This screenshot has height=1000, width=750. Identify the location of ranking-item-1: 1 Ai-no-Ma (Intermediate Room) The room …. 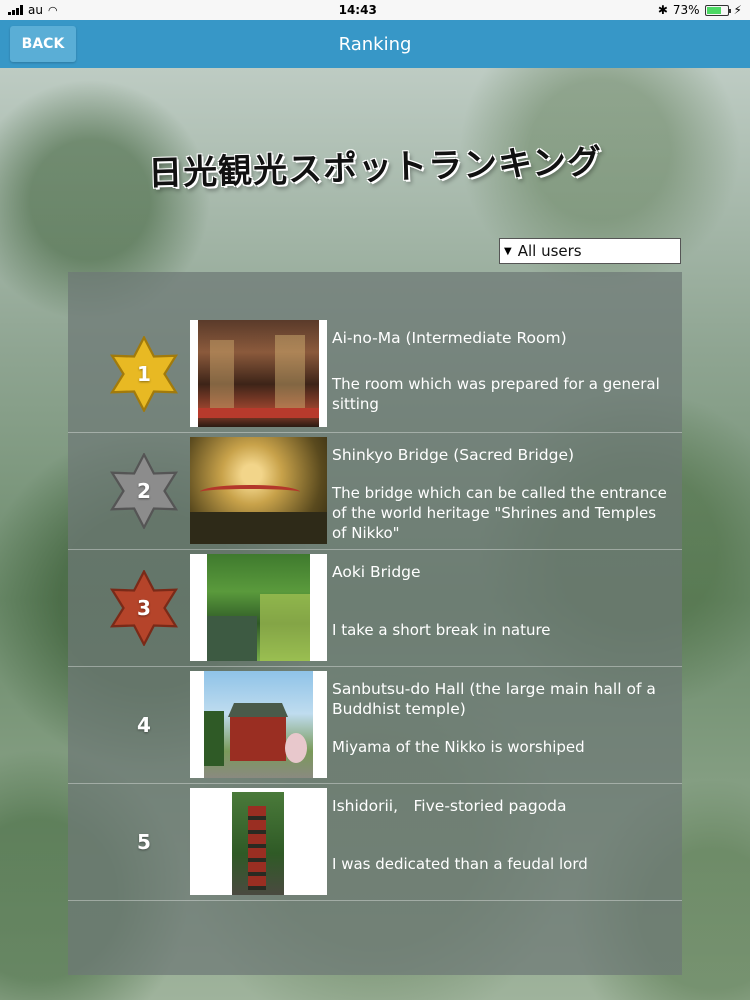
(375, 374).